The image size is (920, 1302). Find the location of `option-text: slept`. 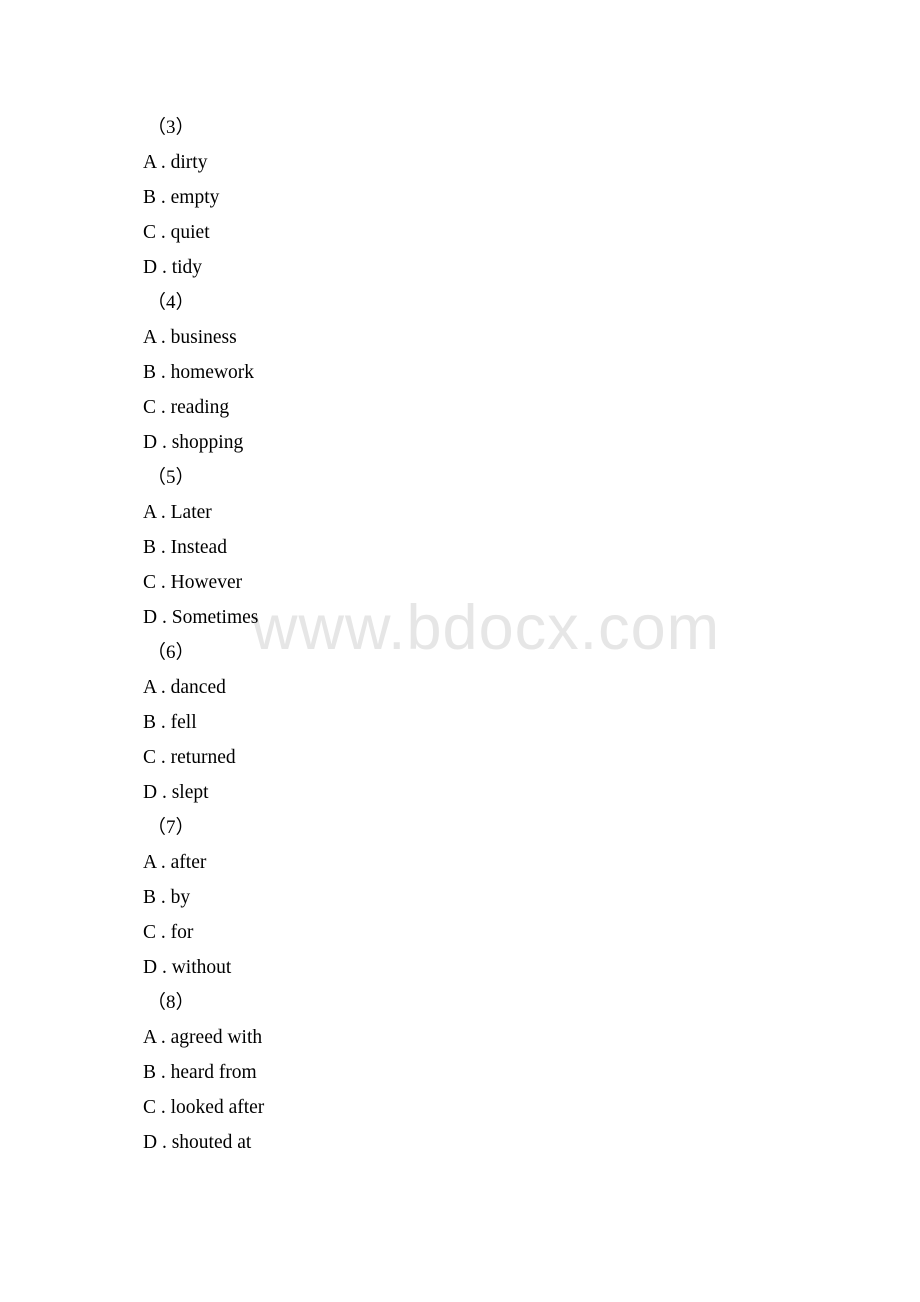

option-text: slept is located at coordinates (190, 792).